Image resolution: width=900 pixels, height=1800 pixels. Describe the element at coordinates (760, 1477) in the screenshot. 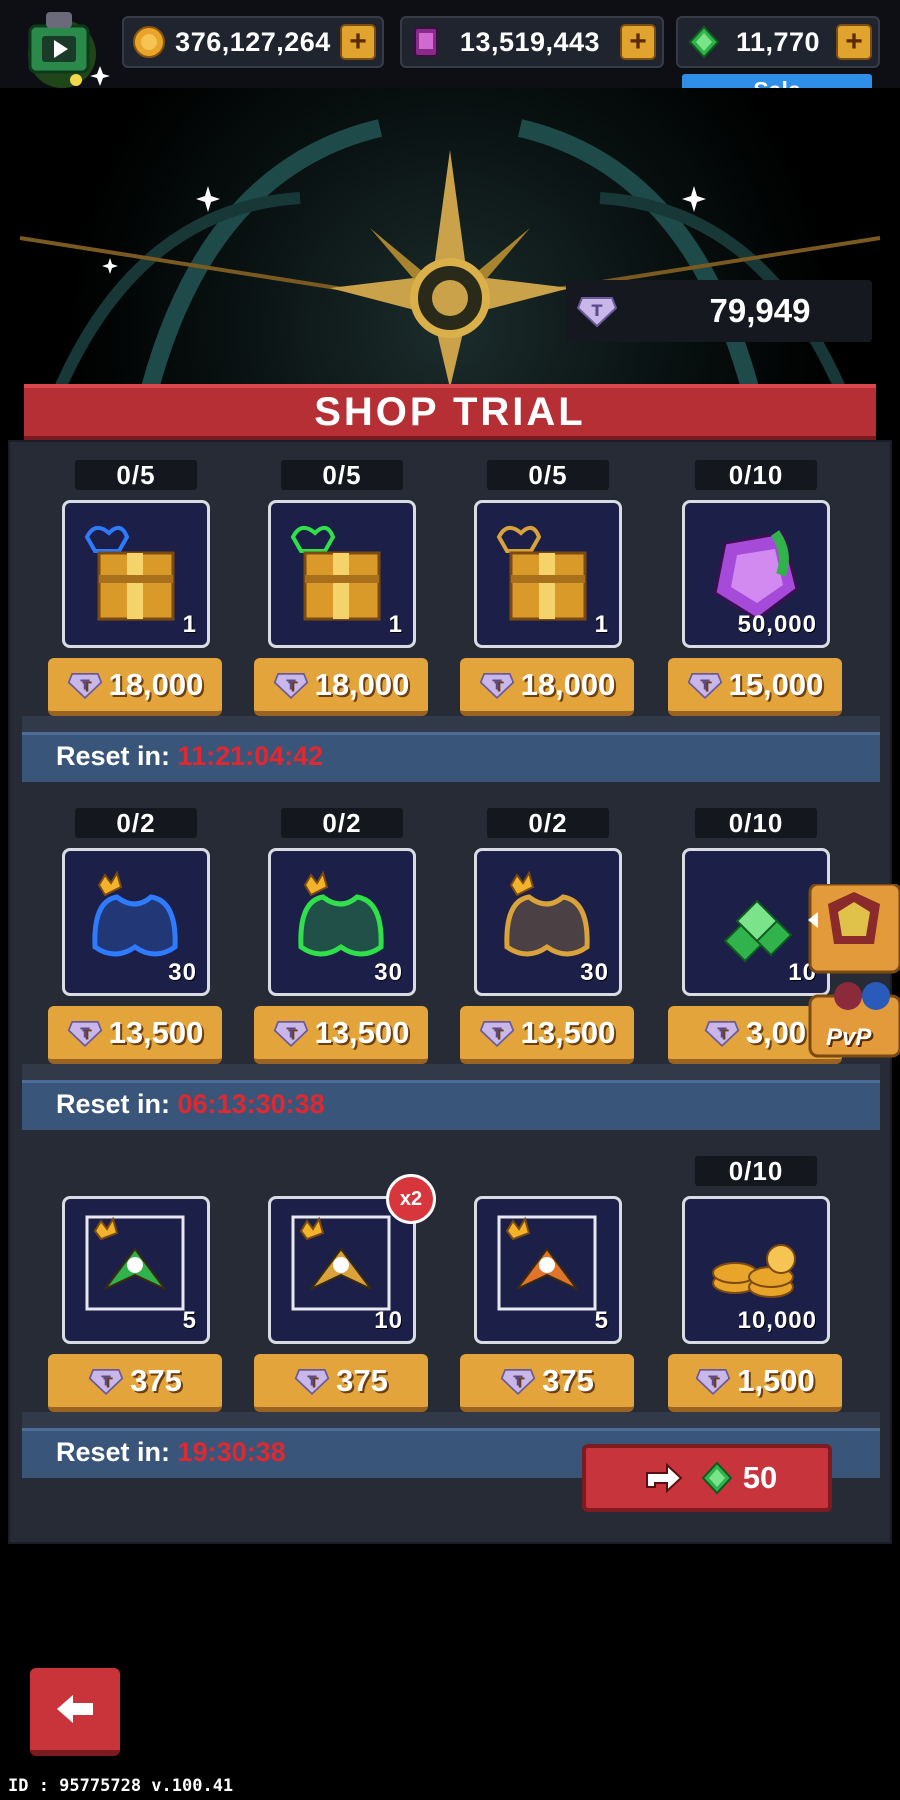

I see `refresh-cost: 50` at that location.